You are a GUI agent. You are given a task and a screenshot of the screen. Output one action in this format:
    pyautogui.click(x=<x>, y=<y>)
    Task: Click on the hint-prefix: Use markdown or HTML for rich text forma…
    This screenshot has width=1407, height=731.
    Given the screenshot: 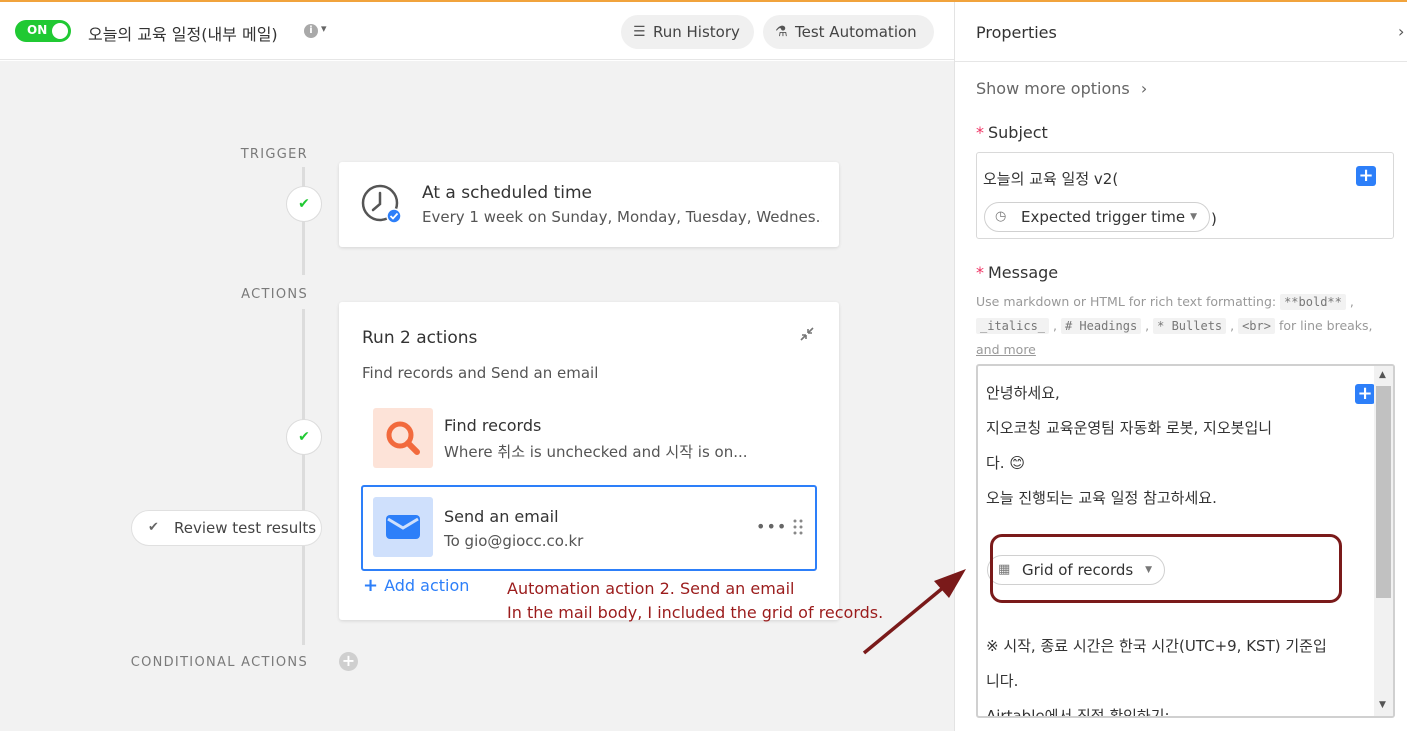 What is the action you would take?
    pyautogui.click(x=1126, y=301)
    